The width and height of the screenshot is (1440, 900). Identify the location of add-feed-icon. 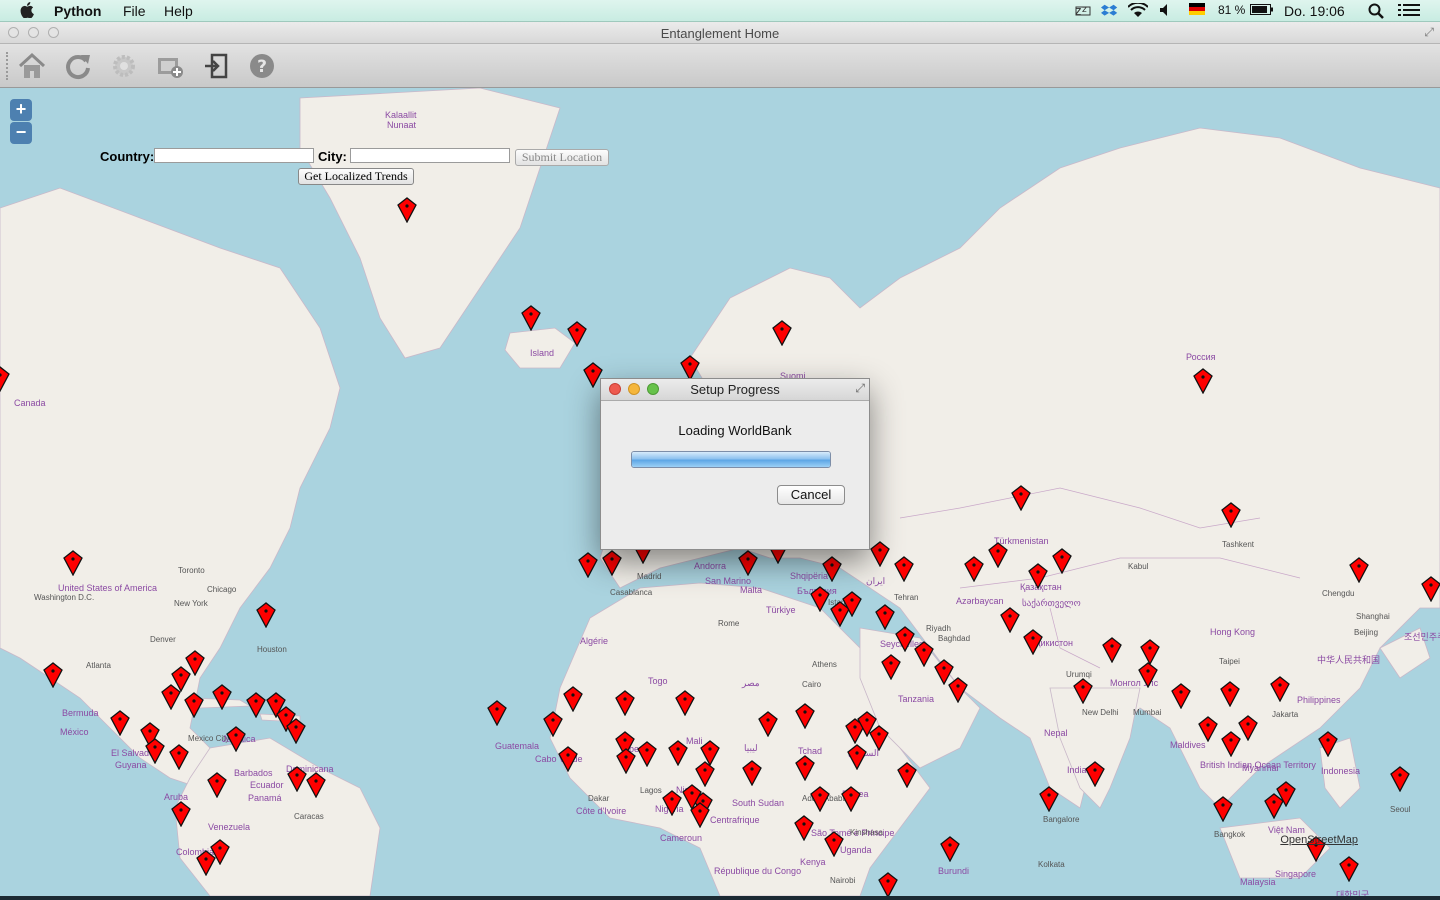
(170, 66).